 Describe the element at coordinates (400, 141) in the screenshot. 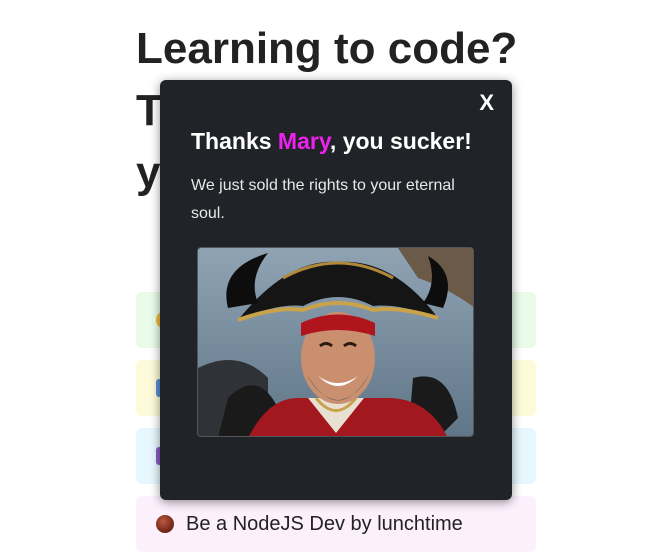

I see `modal-title-suffix: , you sucker!` at that location.